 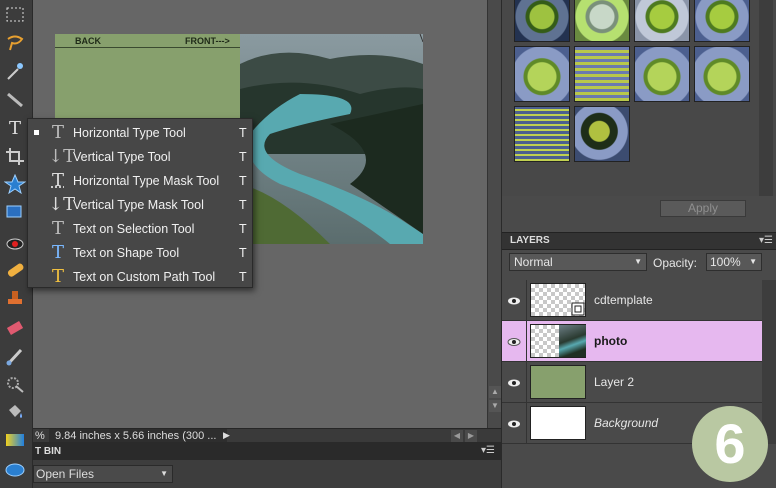 What do you see at coordinates (103, 474) in the screenshot?
I see `bin-files-dropdown: Open Files ▼` at bounding box center [103, 474].